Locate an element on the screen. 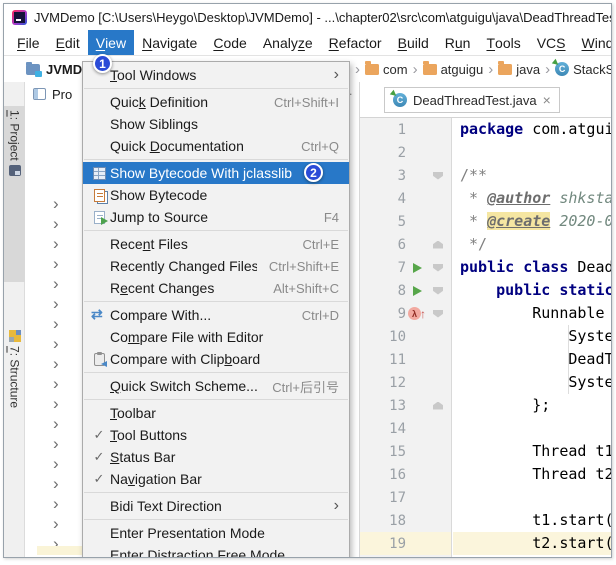  menu-item-compare-with-clipboard: Compare with Clipboard is located at coordinates (216, 359).